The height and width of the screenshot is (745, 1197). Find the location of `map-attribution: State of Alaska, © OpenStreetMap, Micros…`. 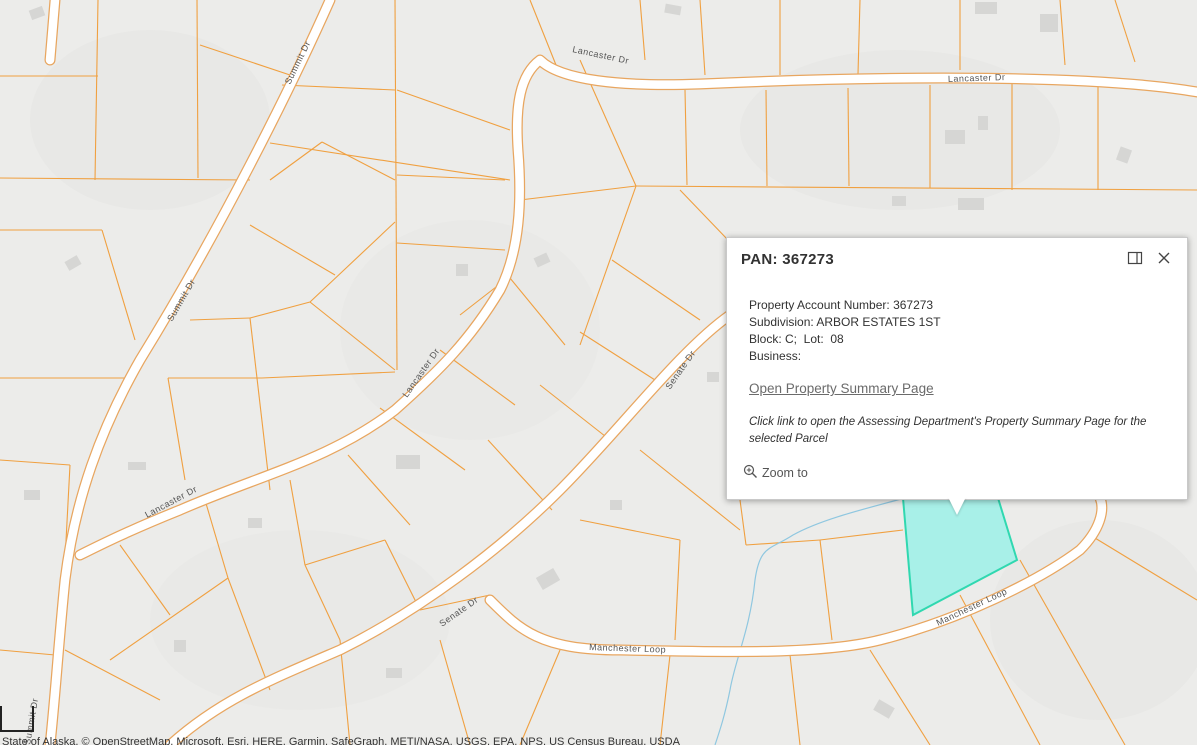

map-attribution: State of Alaska, © OpenStreetMap, Micros… is located at coordinates (598, 741).